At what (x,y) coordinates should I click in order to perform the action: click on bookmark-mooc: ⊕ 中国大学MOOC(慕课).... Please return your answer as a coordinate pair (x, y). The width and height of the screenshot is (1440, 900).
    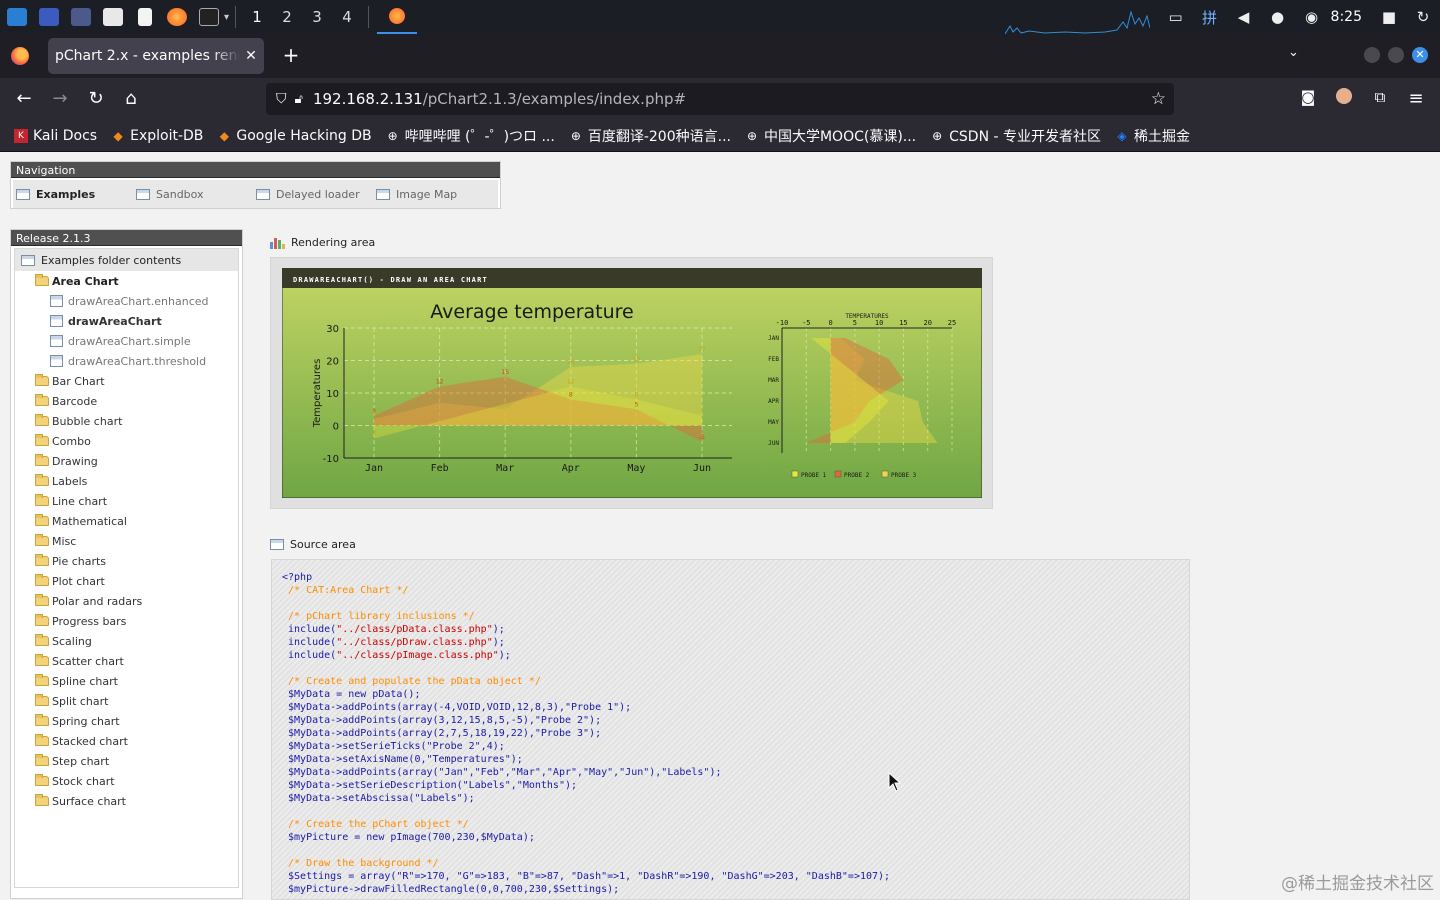
    Looking at the image, I should click on (830, 136).